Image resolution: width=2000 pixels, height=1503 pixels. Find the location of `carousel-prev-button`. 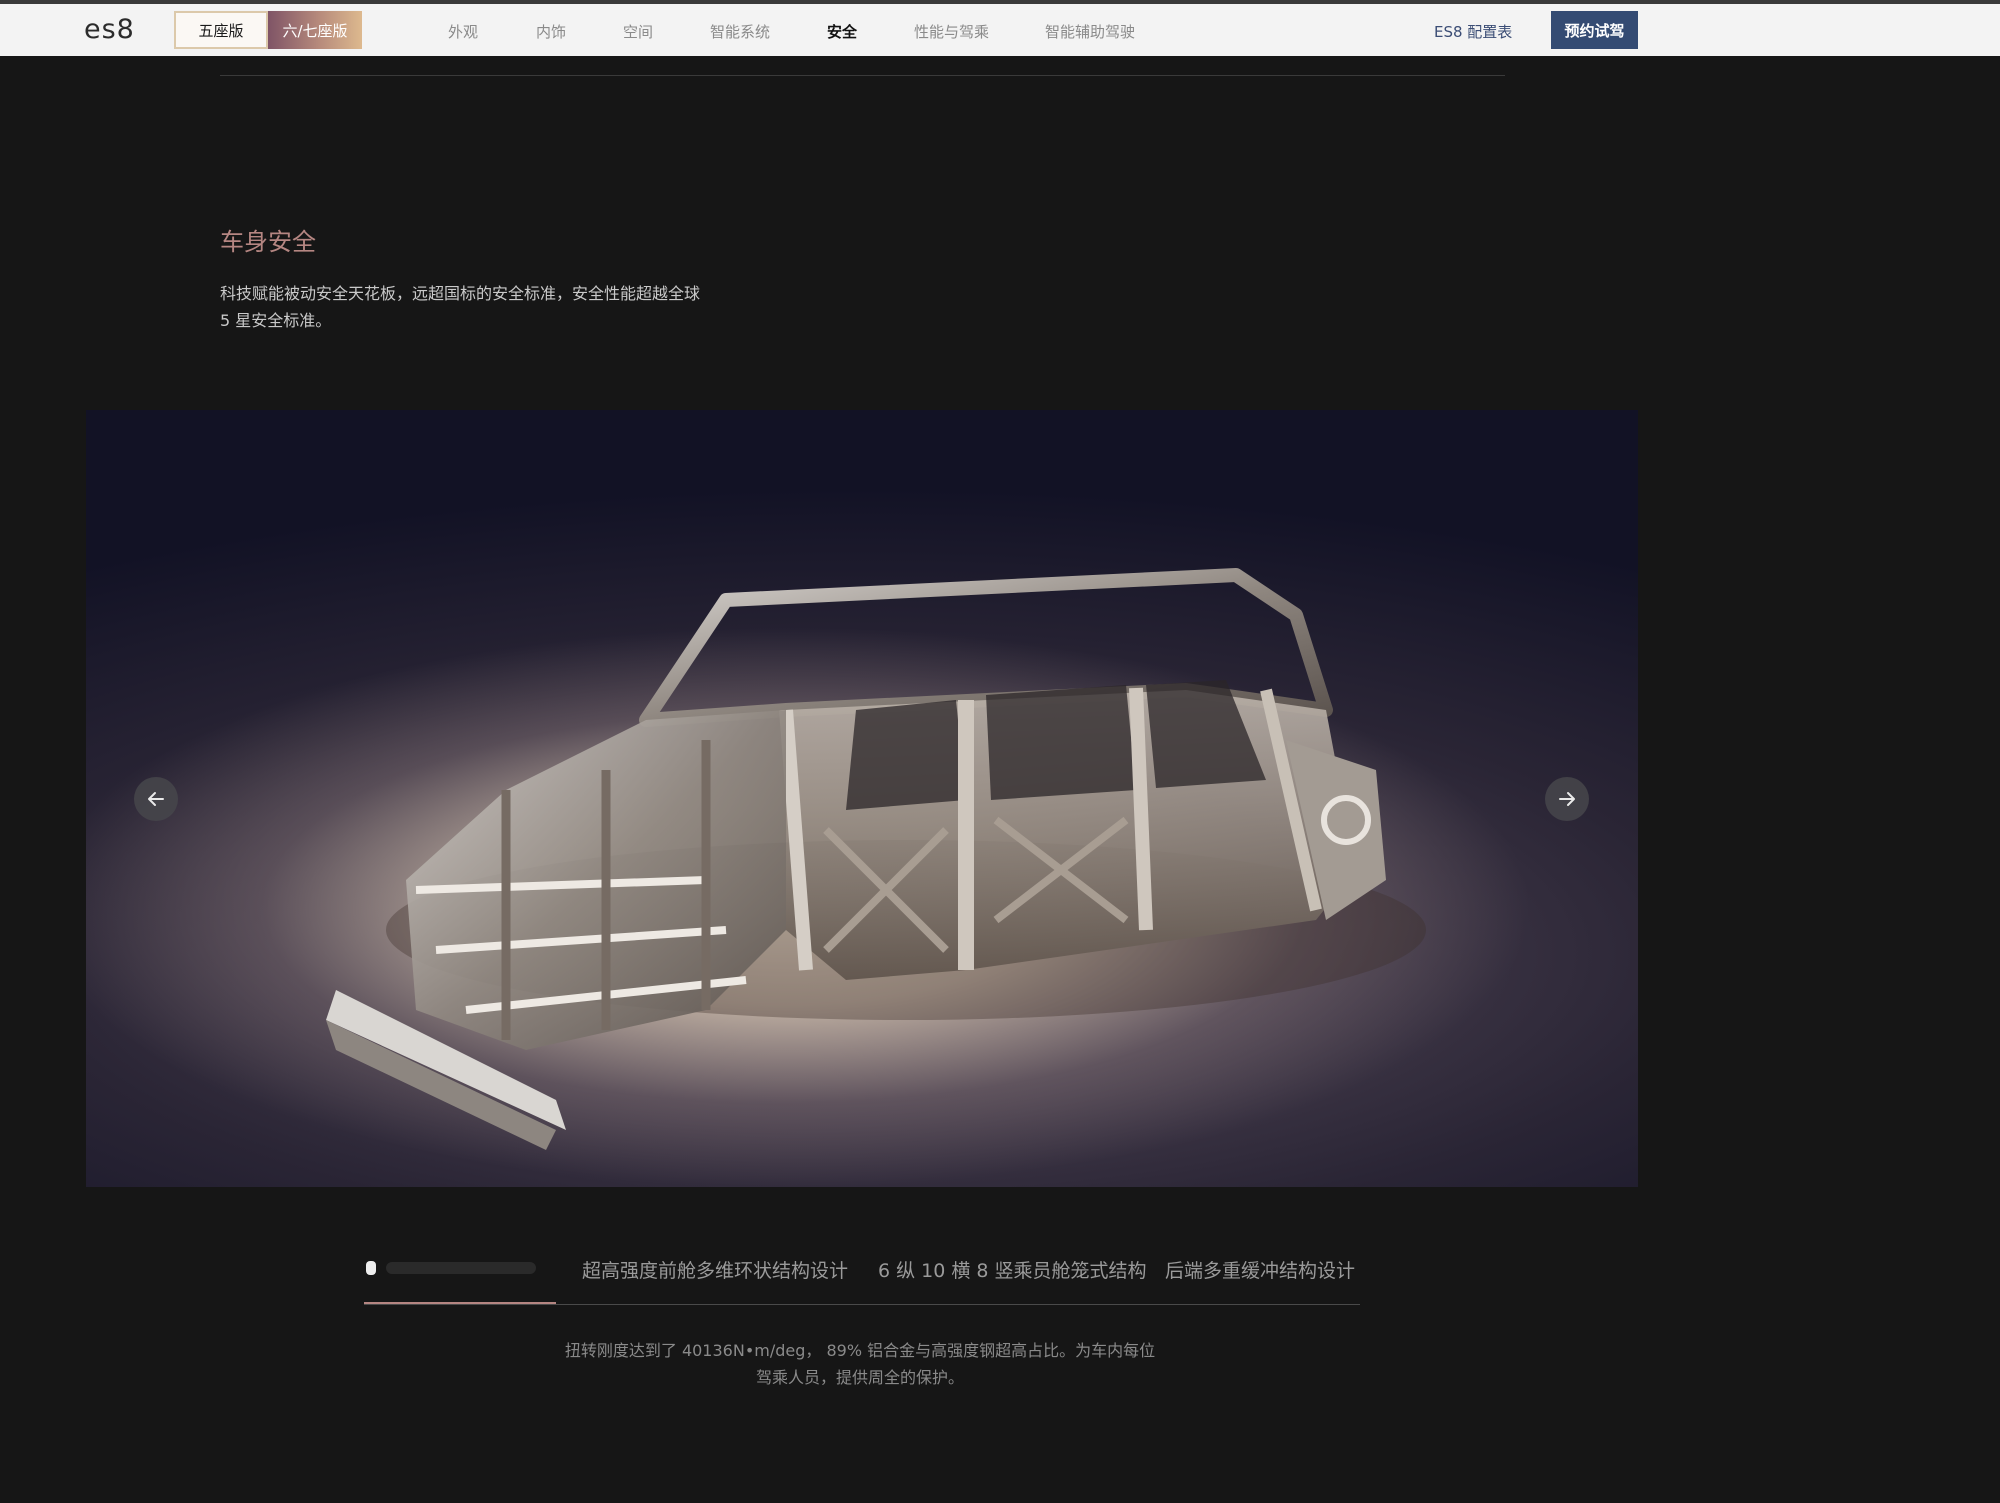

carousel-prev-button is located at coordinates (156, 799).